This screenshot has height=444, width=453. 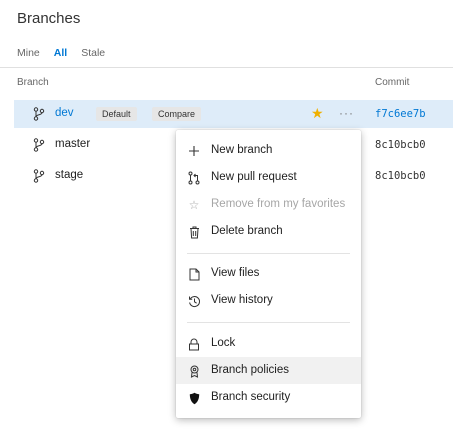 I want to click on history-icon, so click(x=194, y=301).